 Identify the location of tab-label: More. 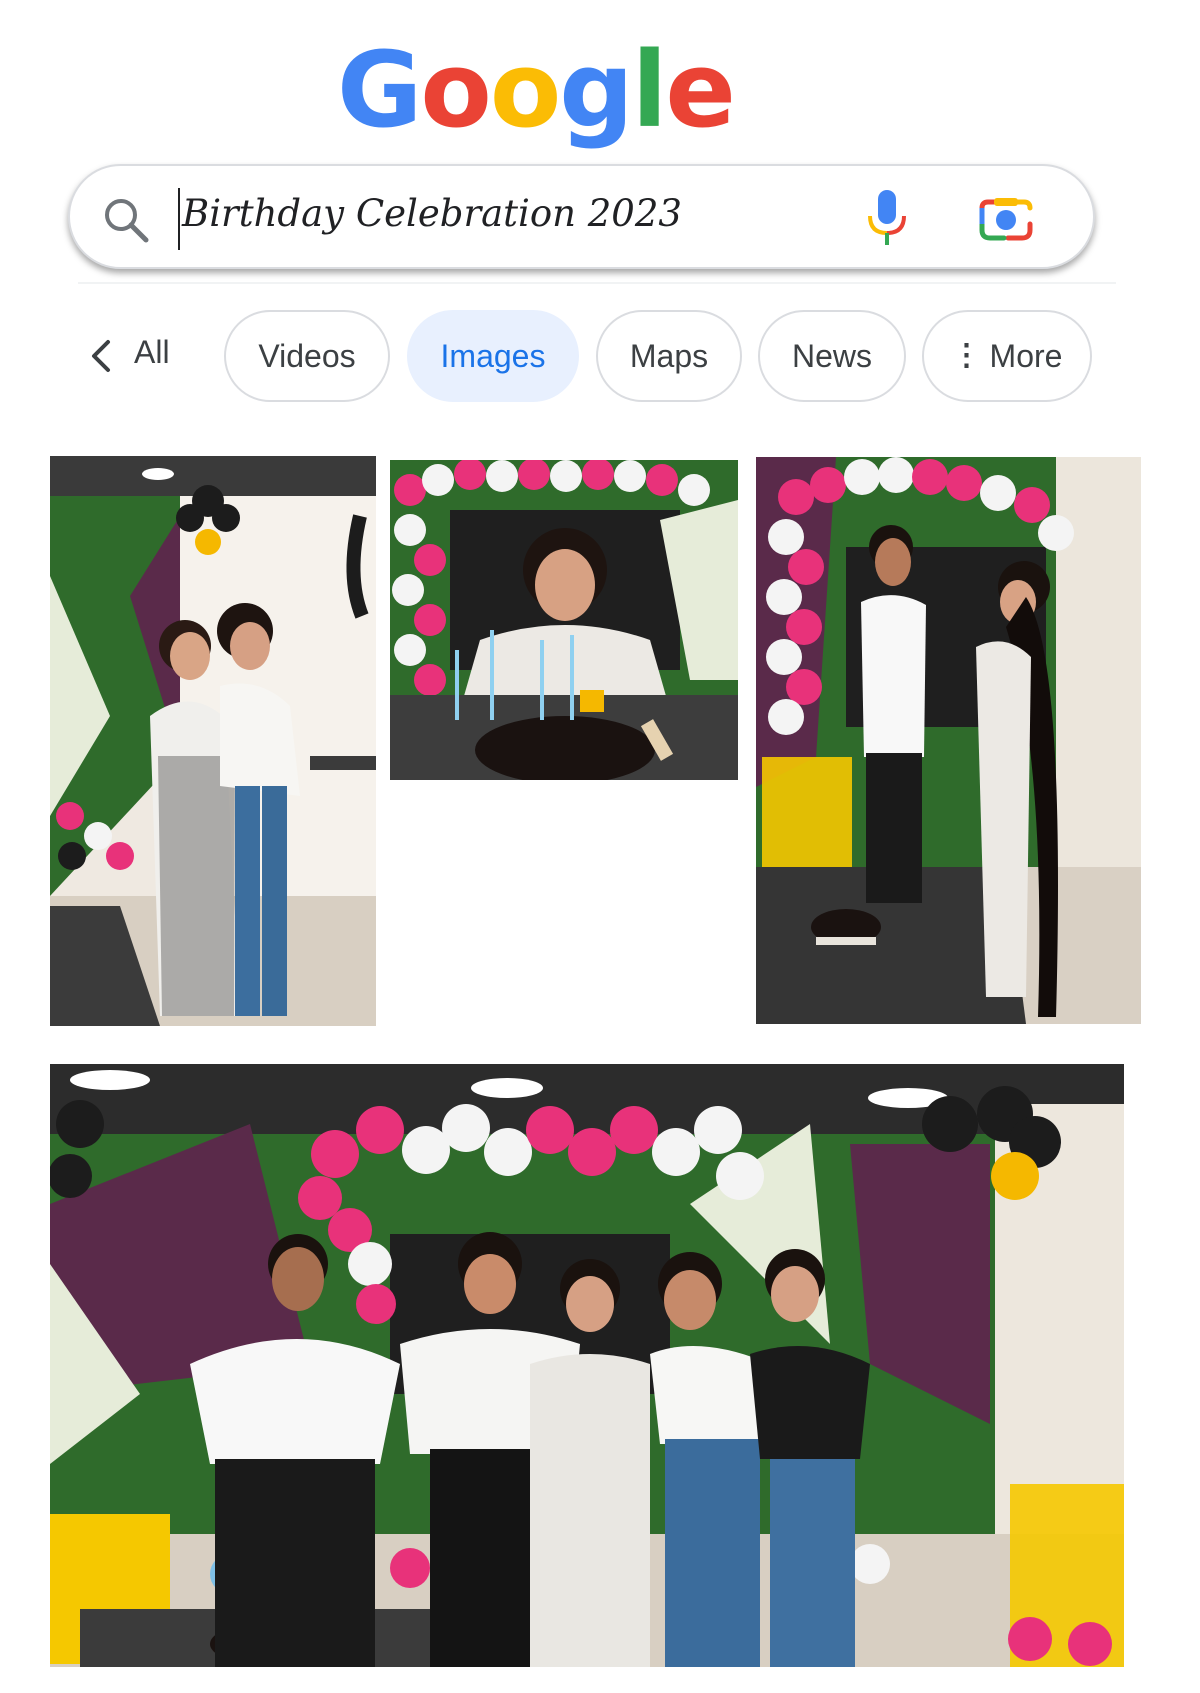
(1026, 355).